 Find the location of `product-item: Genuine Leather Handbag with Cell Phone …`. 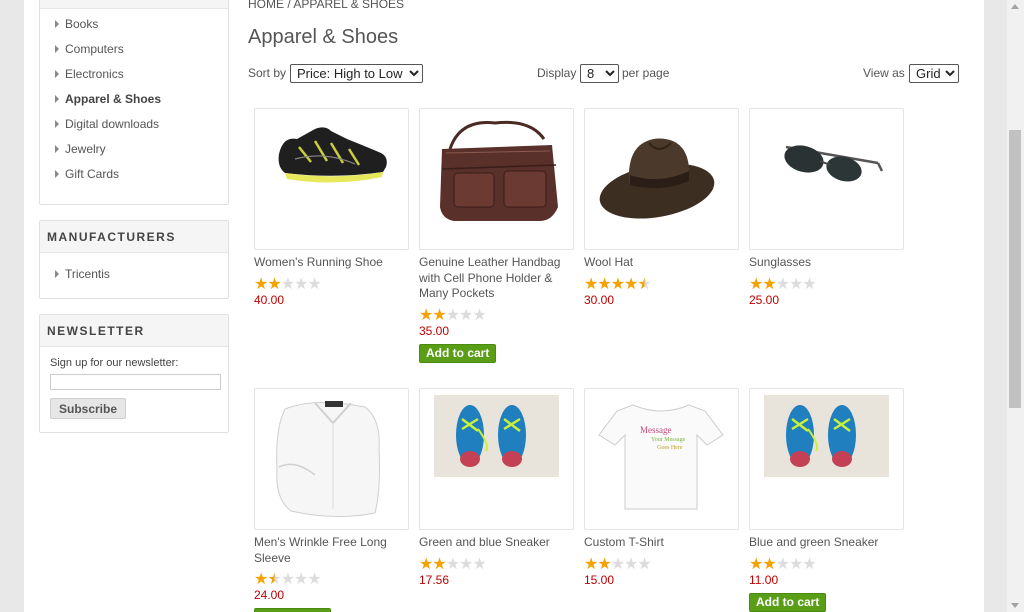

product-item: Genuine Leather Handbag with Cell Phone … is located at coordinates (496, 235).